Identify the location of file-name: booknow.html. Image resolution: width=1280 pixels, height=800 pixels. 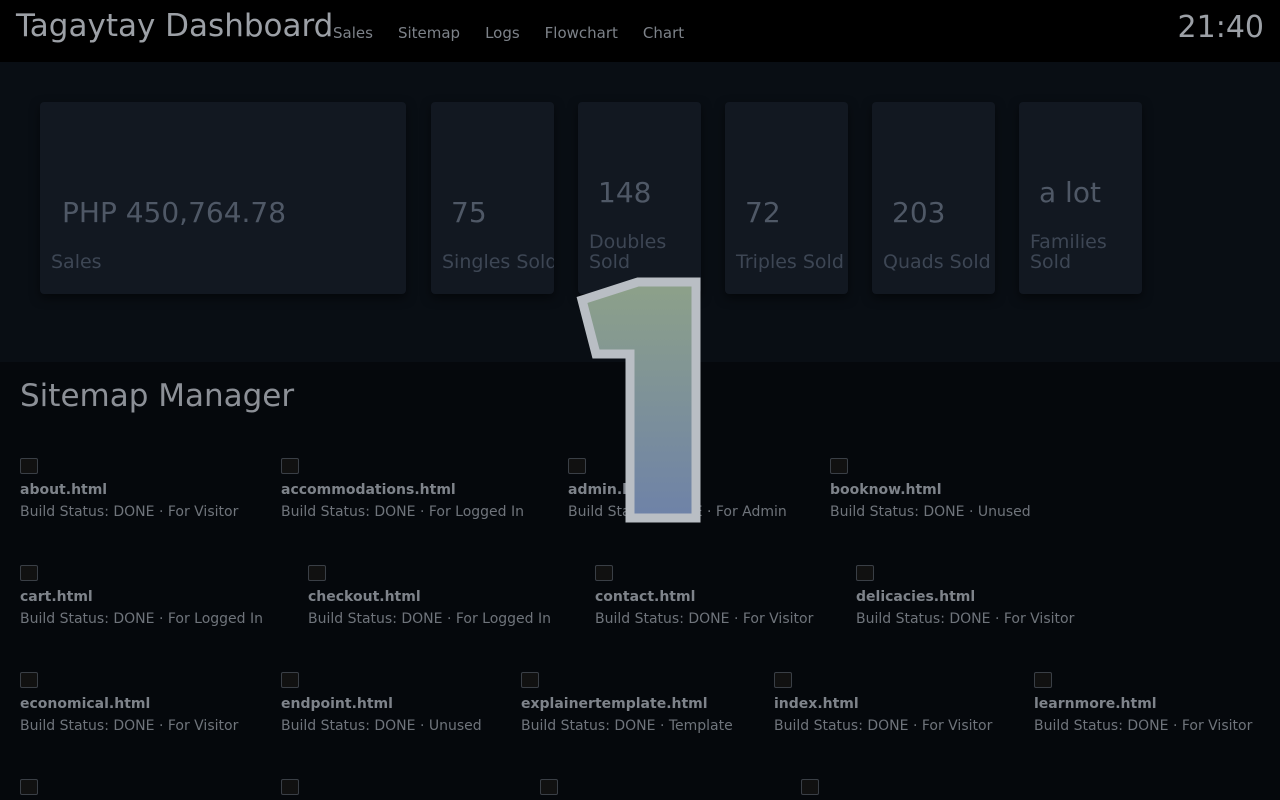
(960, 490).